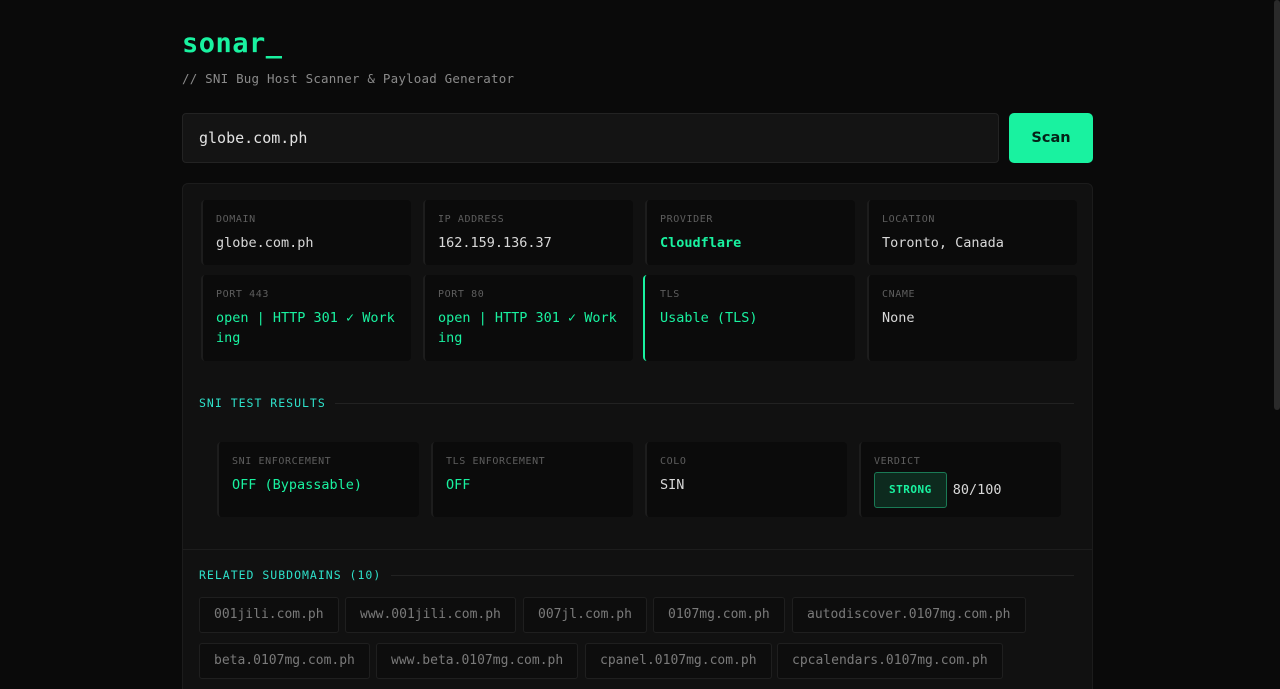 This screenshot has width=1280, height=689. Describe the element at coordinates (972, 318) in the screenshot. I see `card-cname: CNAME None` at that location.